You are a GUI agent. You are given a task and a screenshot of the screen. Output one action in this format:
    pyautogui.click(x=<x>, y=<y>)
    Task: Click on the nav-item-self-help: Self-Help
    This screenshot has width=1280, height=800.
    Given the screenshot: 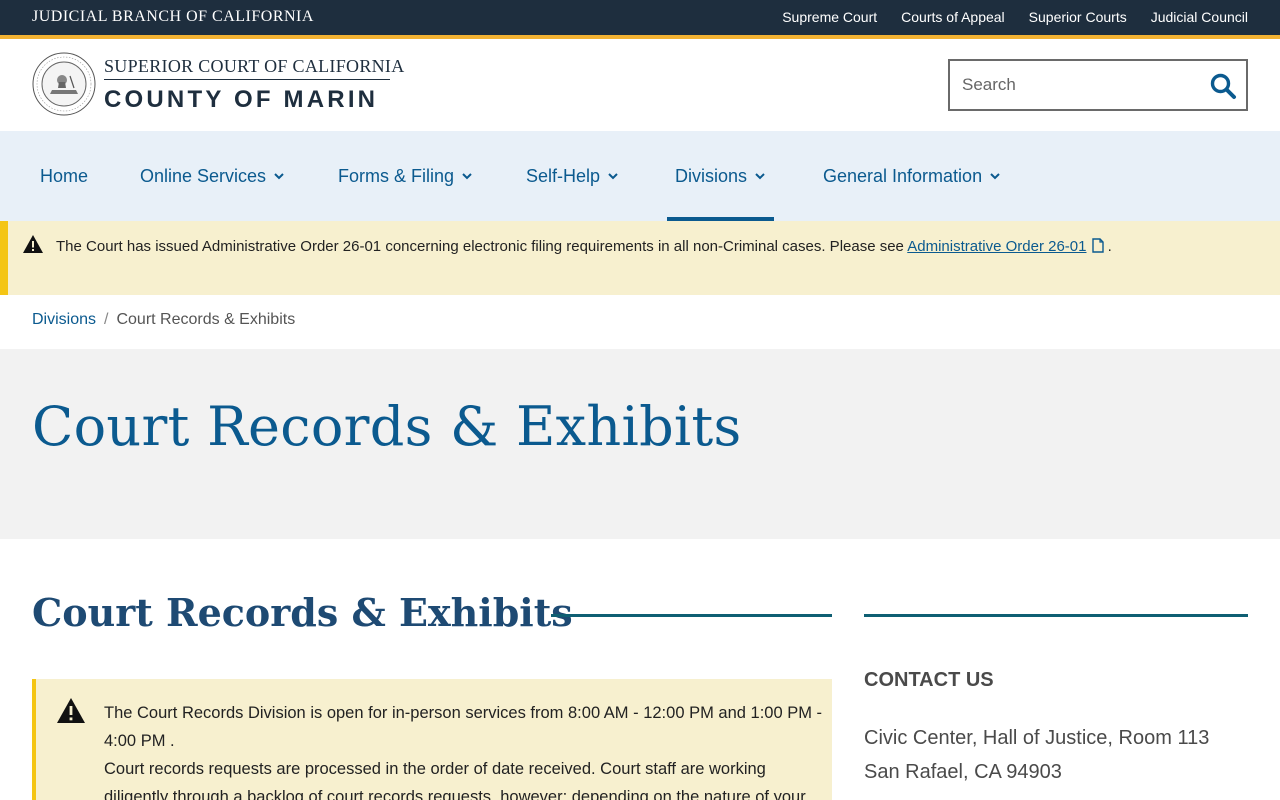 What is the action you would take?
    pyautogui.click(x=572, y=176)
    